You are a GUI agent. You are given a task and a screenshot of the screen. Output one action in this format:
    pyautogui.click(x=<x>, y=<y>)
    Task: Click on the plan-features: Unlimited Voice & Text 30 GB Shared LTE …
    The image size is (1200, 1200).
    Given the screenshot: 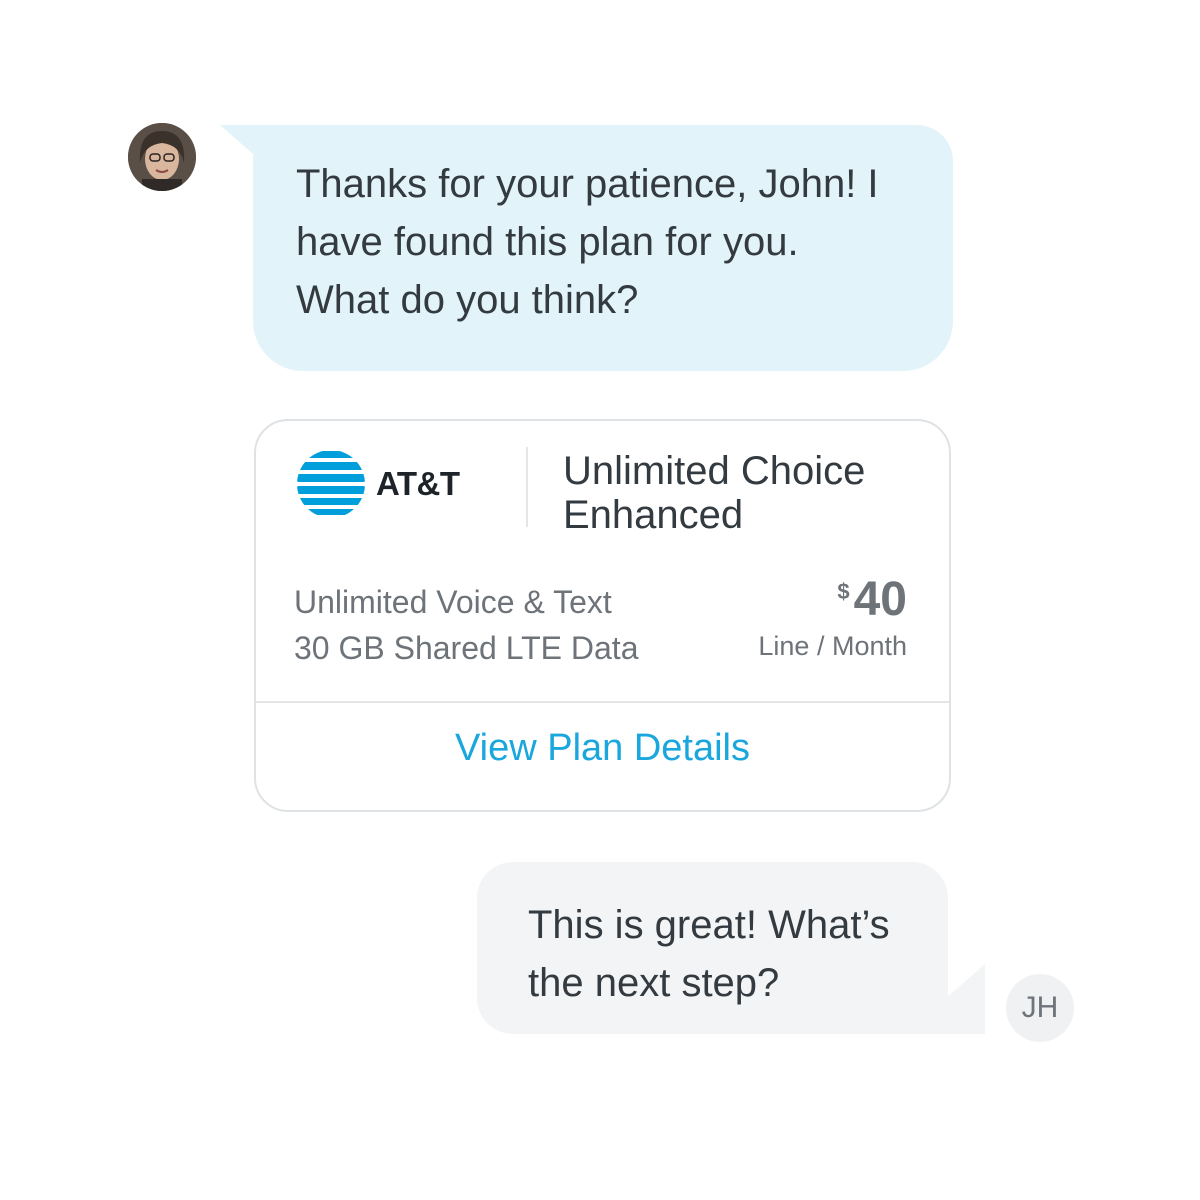 What is the action you would take?
    pyautogui.click(x=466, y=625)
    